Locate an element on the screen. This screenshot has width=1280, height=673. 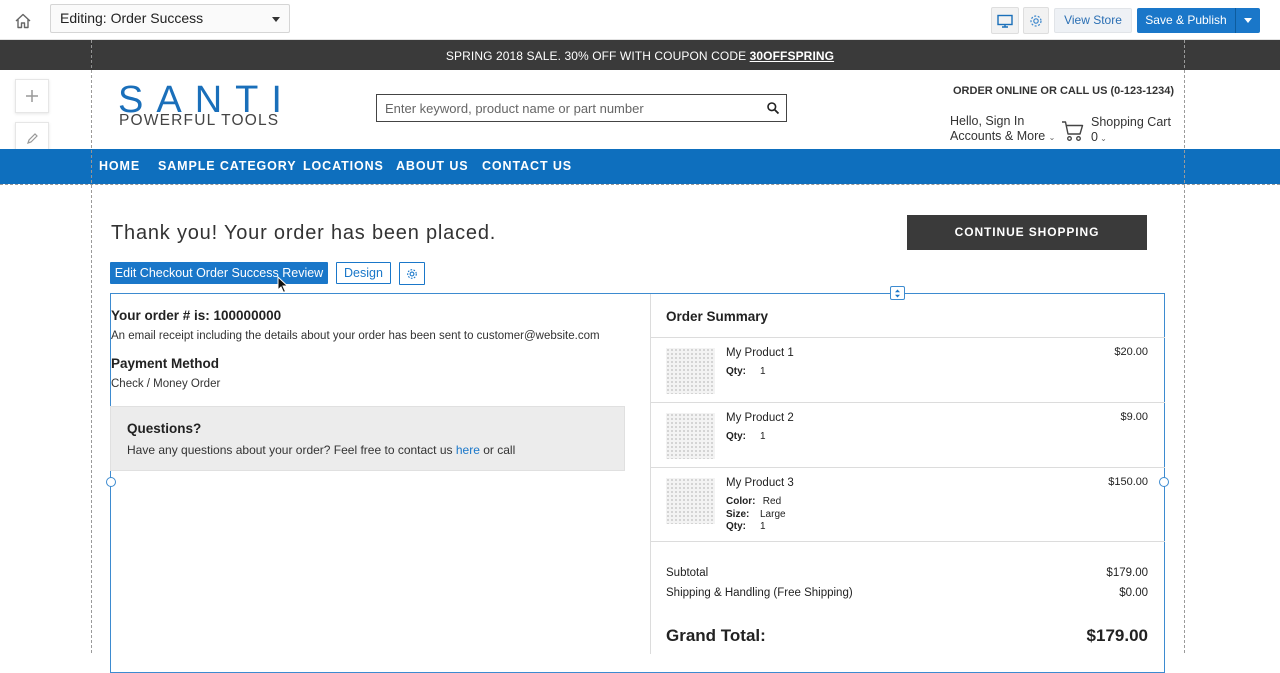
cart-count: 0 is located at coordinates (1094, 137).